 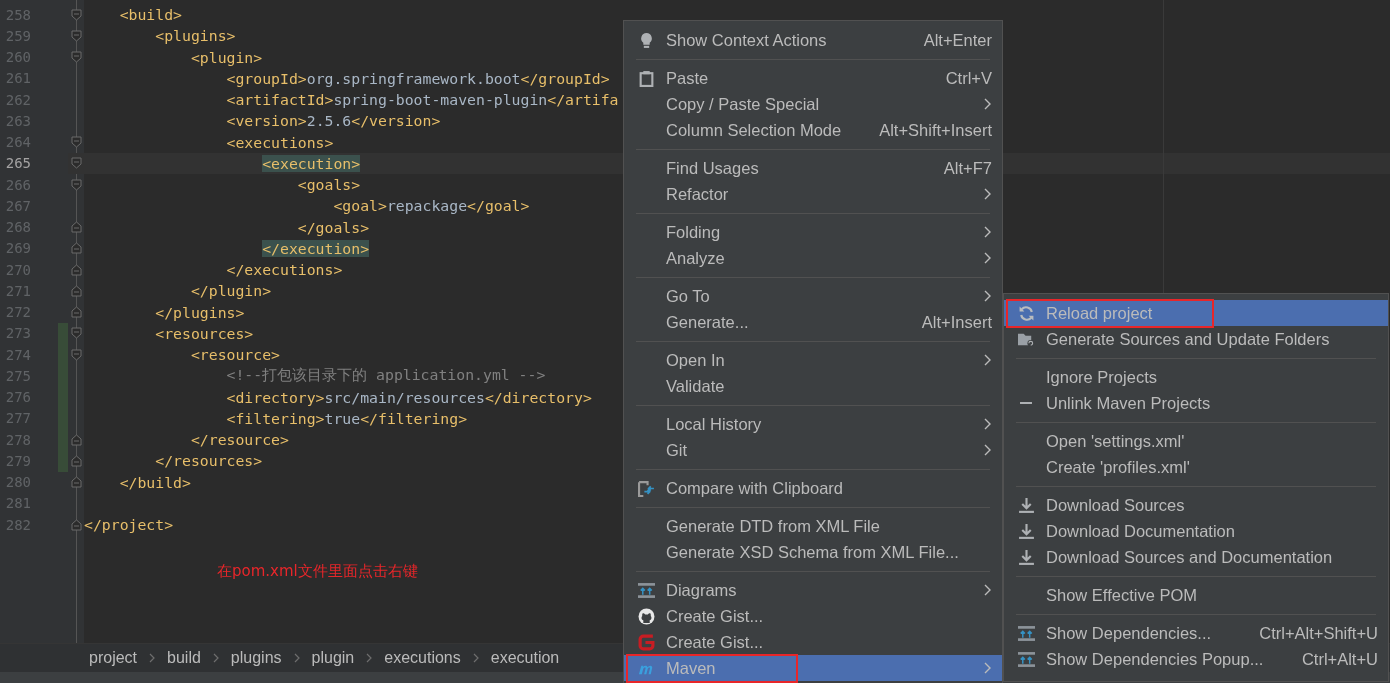 What do you see at coordinates (695, 258) in the screenshot?
I see `menu-item-label: Analyze` at bounding box center [695, 258].